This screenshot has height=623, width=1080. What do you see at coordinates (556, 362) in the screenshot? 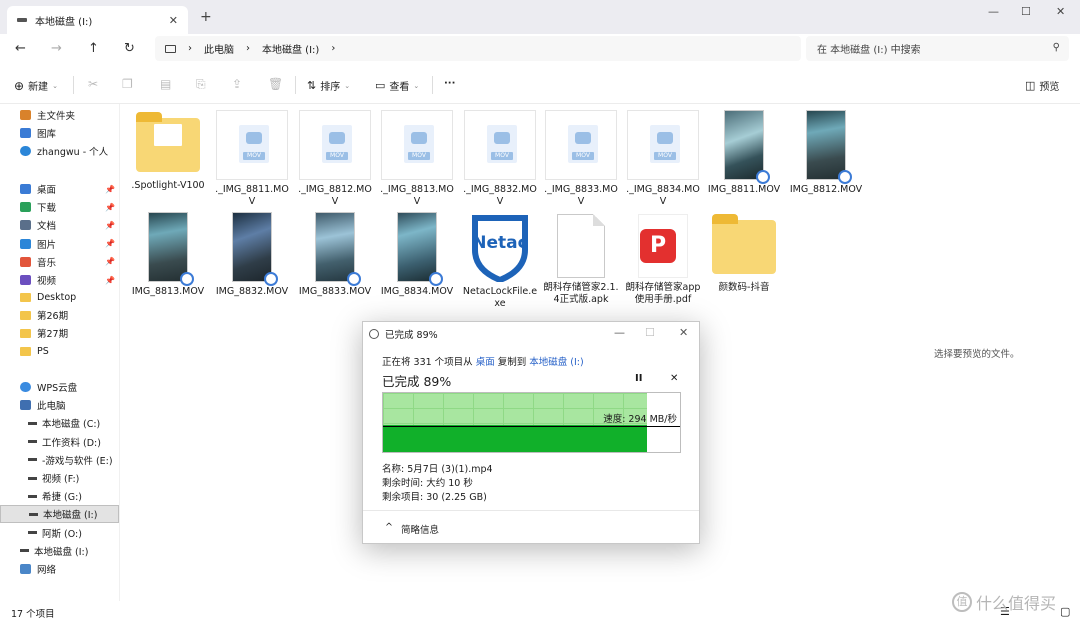
I see `destination-link: 本地磁盘 (I:)` at bounding box center [556, 362].